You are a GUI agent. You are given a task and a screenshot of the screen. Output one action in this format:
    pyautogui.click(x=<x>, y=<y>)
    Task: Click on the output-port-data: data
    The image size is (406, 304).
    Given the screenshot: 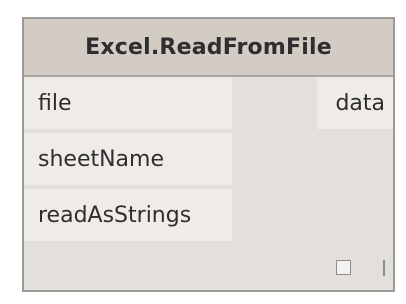 What is the action you would take?
    pyautogui.click(x=355, y=103)
    